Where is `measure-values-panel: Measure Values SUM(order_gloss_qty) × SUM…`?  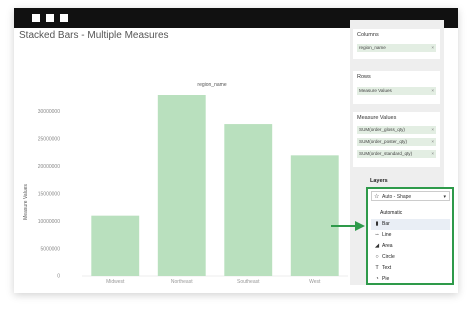
measure-values-panel: Measure Values SUM(order_gloss_qty) × SUM… is located at coordinates (396, 139).